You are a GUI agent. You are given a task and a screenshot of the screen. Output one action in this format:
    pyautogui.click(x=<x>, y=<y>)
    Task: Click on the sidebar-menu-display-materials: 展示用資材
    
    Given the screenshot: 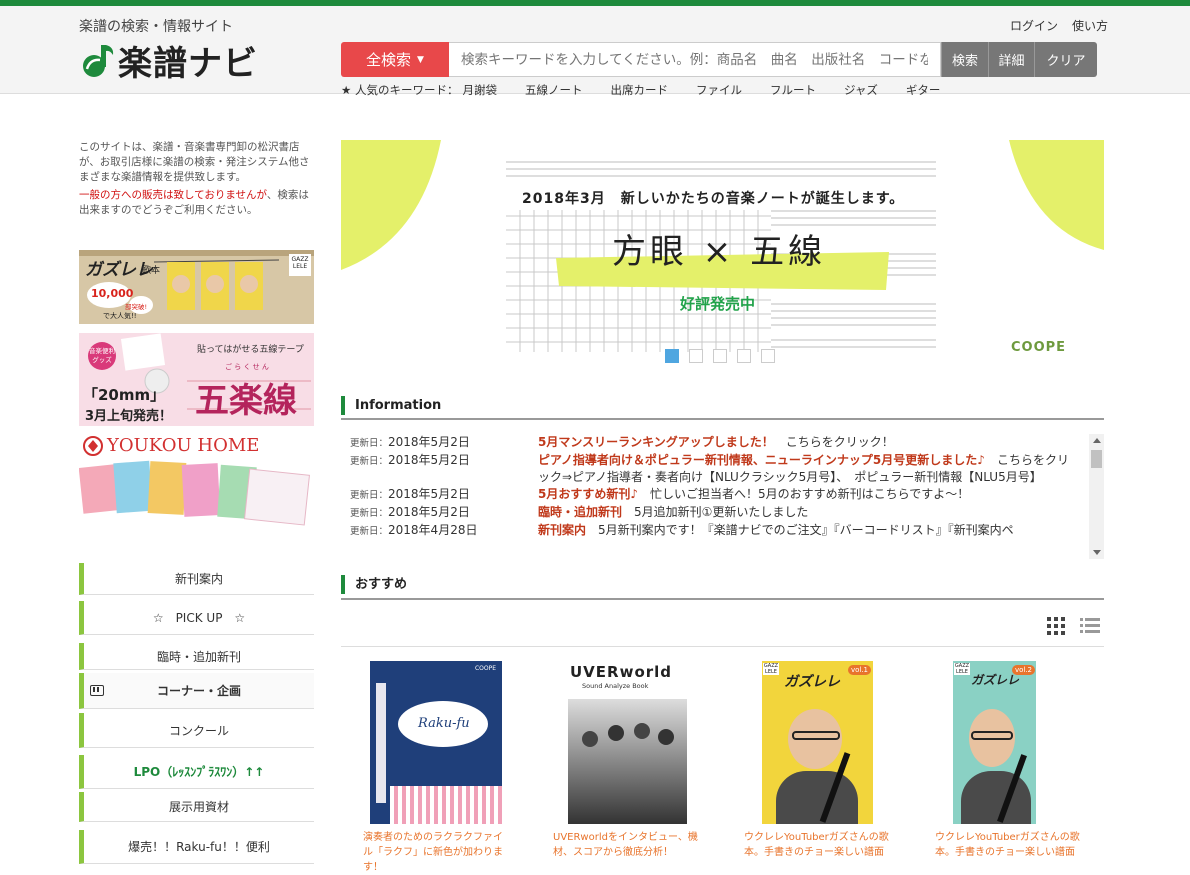 What is the action you would take?
    pyautogui.click(x=196, y=807)
    